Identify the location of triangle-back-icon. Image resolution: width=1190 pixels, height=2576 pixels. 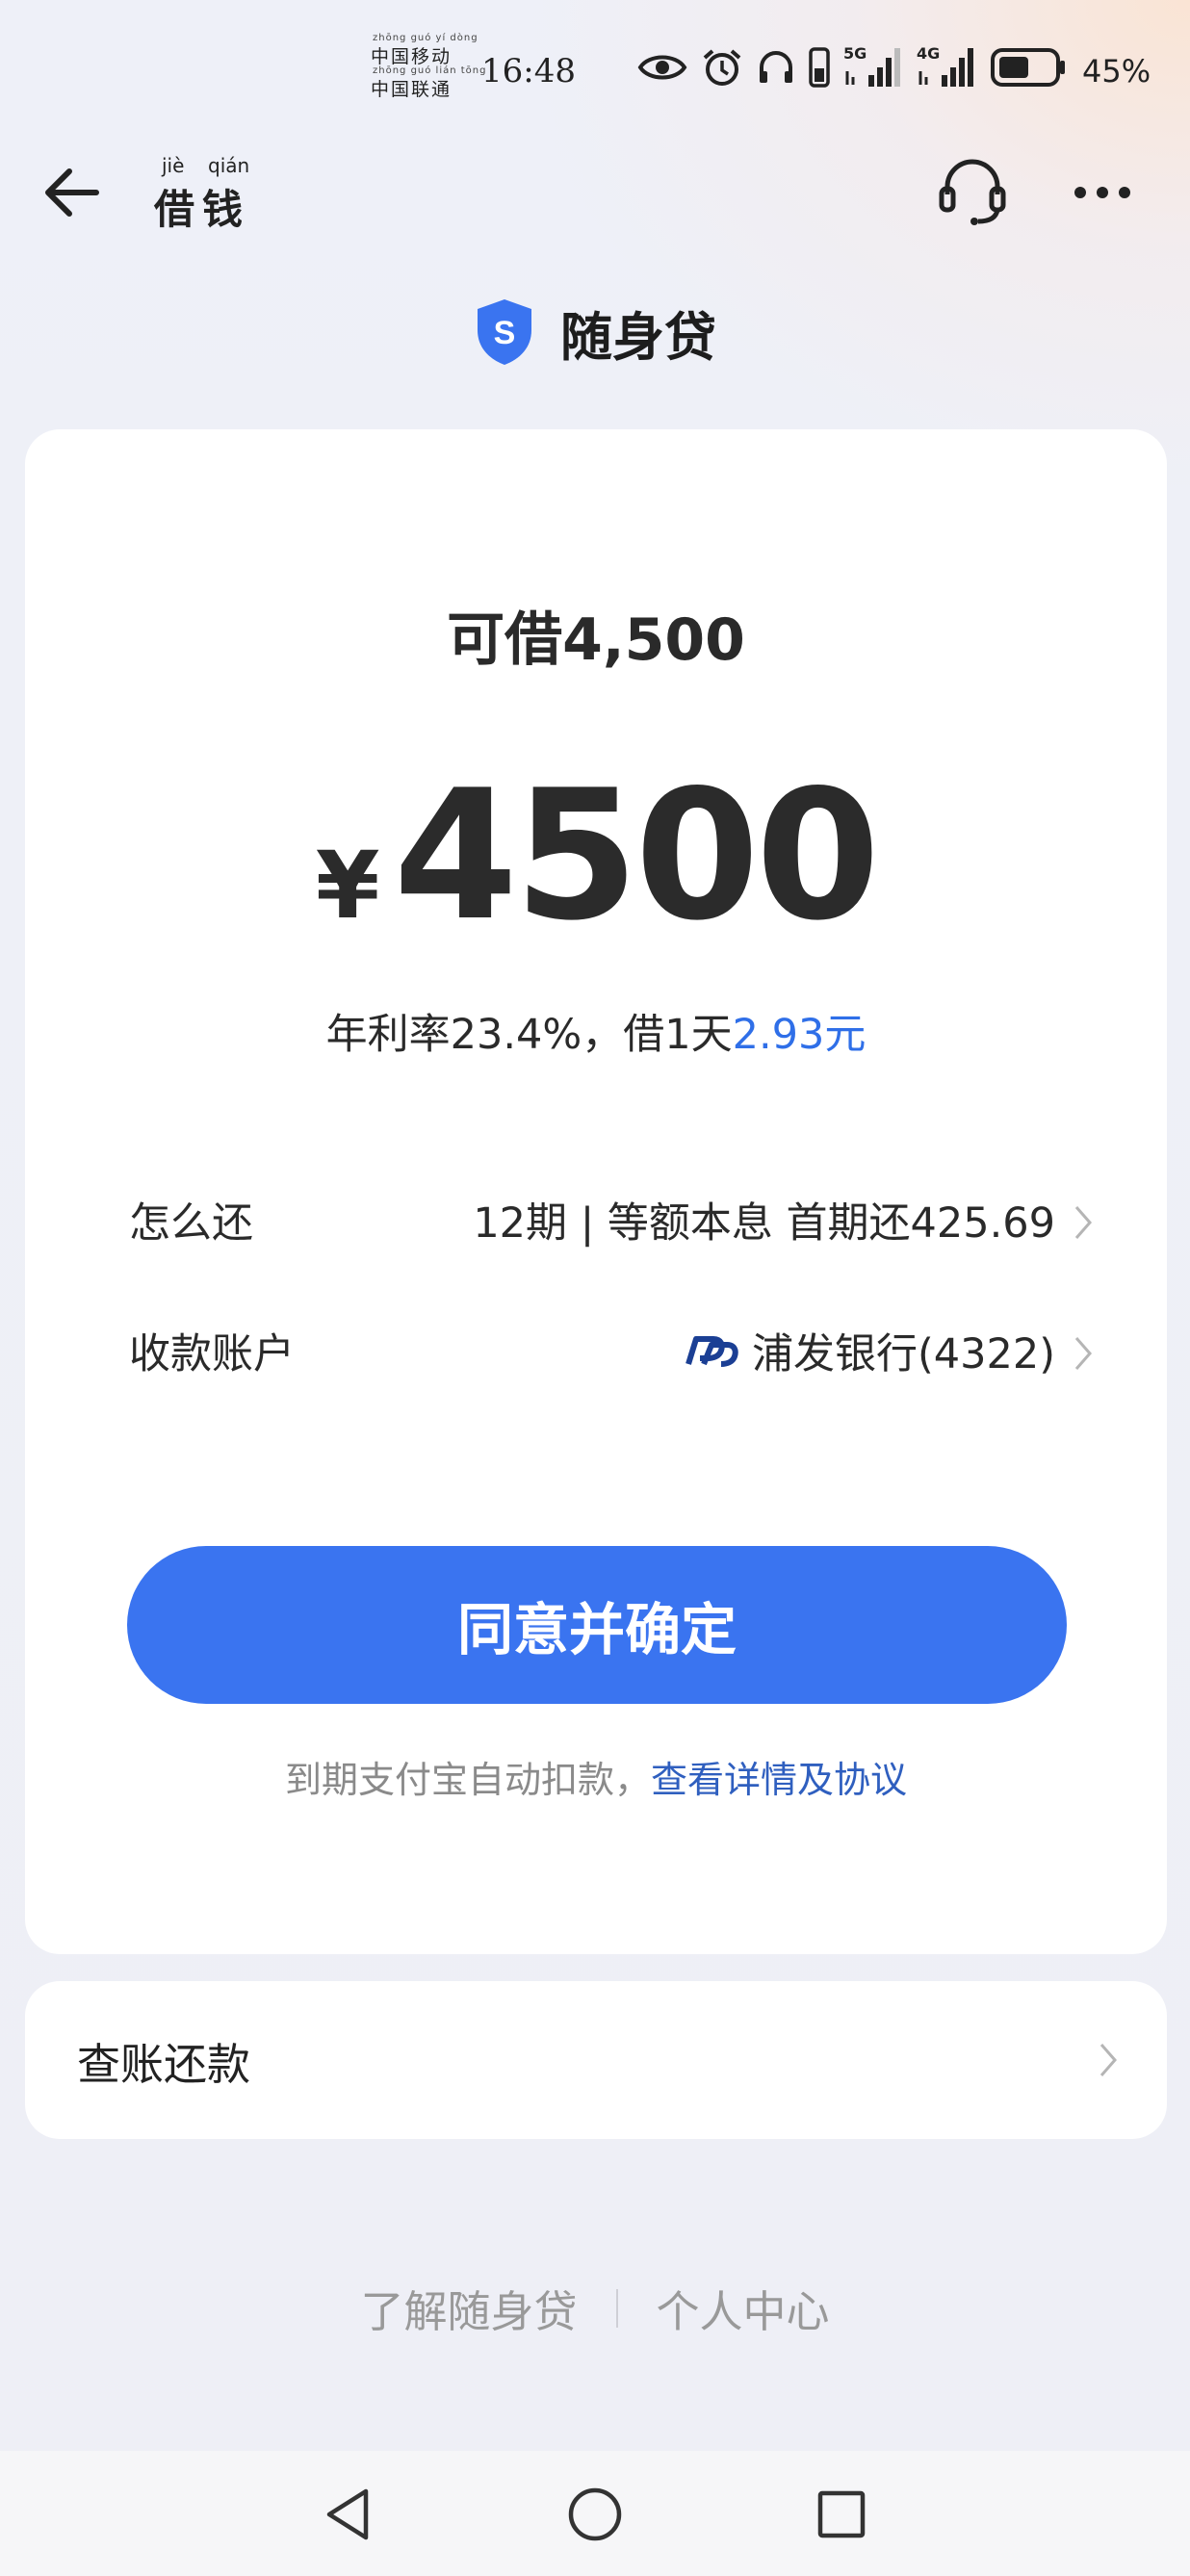
(348, 2514).